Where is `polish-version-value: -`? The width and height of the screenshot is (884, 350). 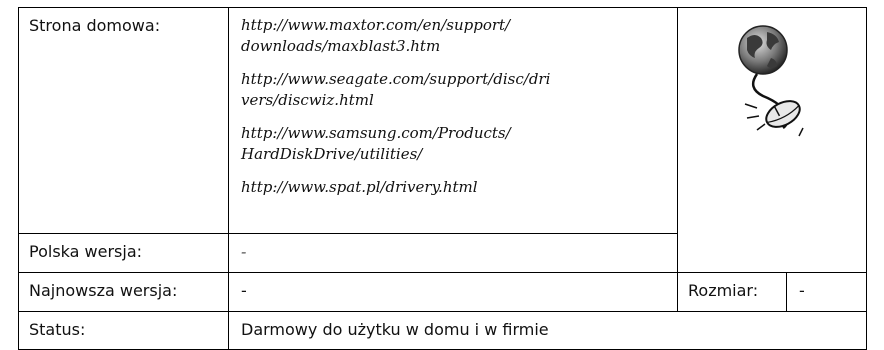 polish-version-value: - is located at coordinates (453, 253).